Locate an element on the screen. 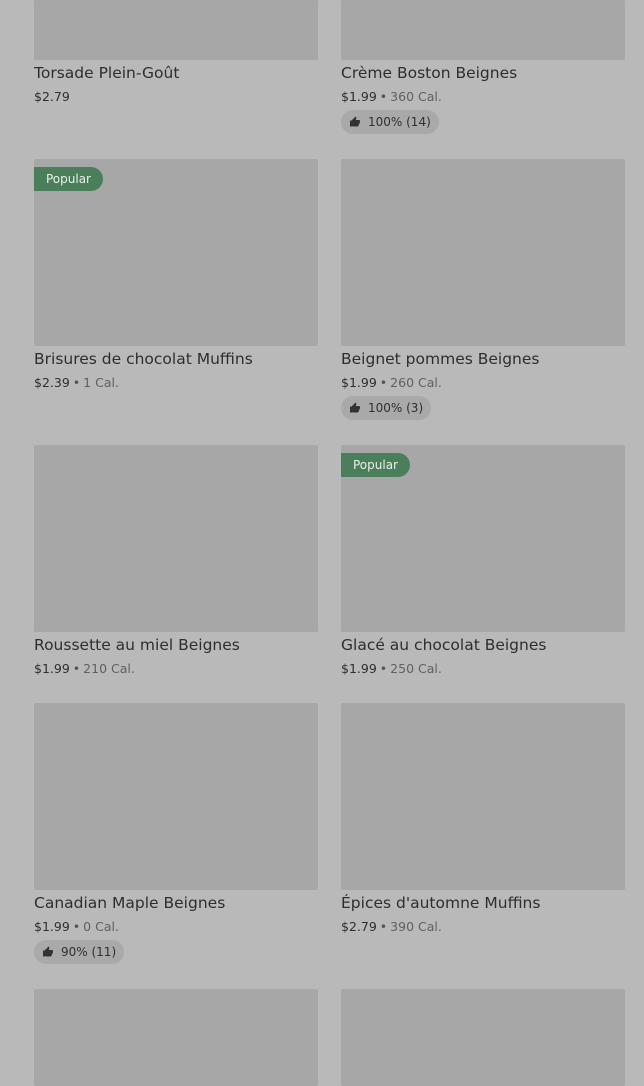 The height and width of the screenshot is (1086, 644). product-name: Canadian Maple Beignes is located at coordinates (130, 903).